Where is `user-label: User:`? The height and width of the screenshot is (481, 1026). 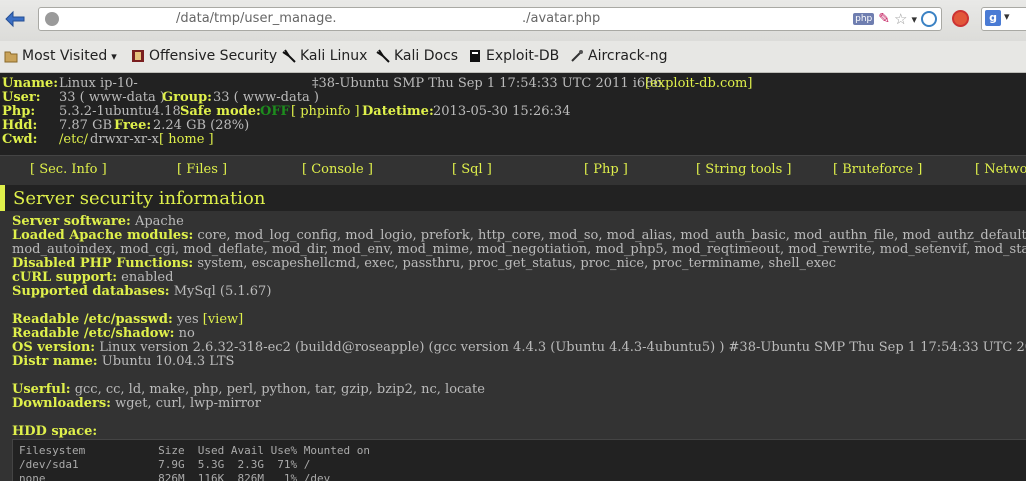
user-label: User: is located at coordinates (21, 97).